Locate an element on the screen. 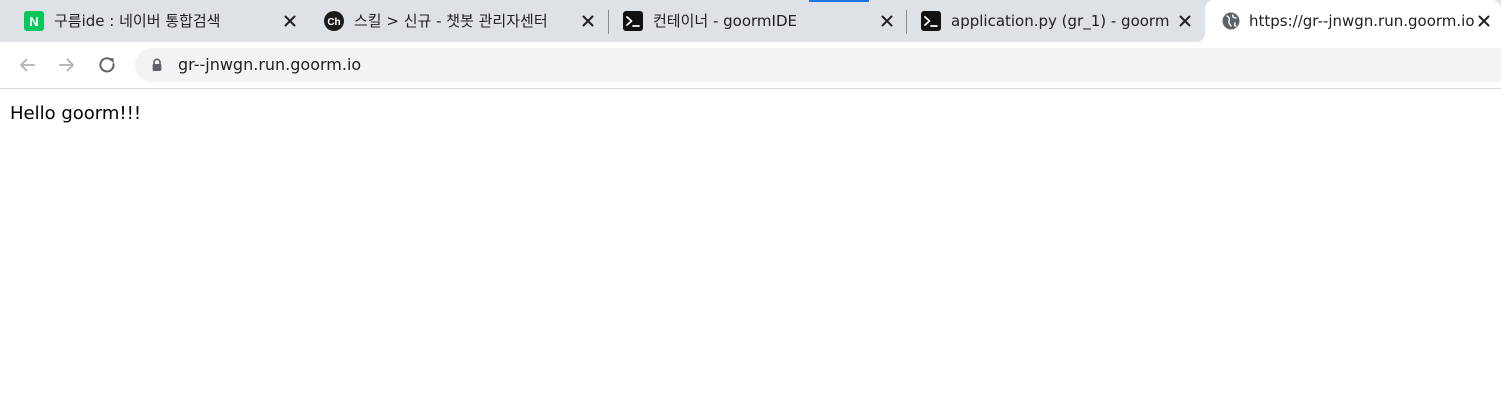 This screenshot has height=405, width=1501. browser-toolbar: gr--jnwgn.run.goorm.io is located at coordinates (750, 65).